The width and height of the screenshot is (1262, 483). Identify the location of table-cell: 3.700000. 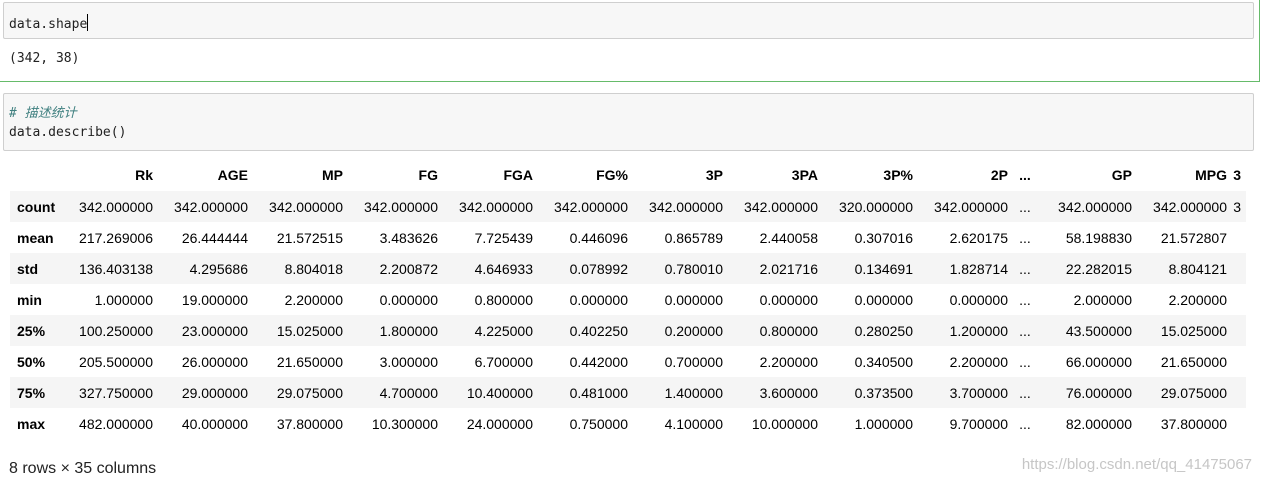
(978, 392).